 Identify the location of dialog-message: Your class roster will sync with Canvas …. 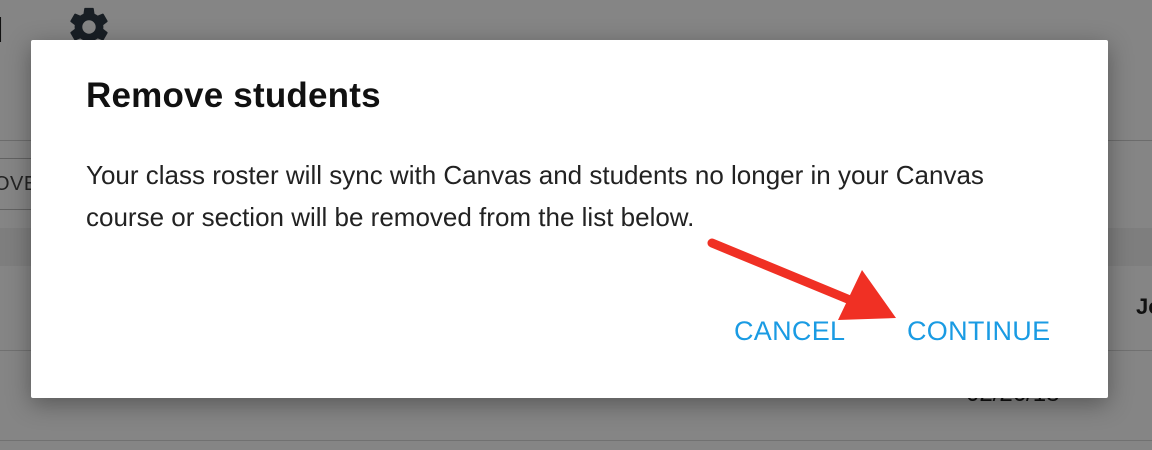
(535, 196).